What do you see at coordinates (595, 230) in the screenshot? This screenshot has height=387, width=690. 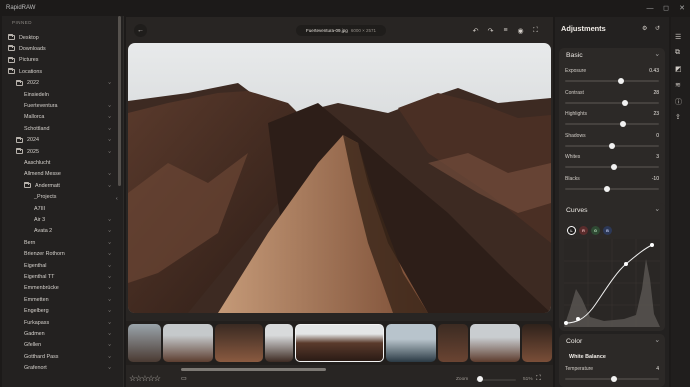 I see `green-channel-button: G` at bounding box center [595, 230].